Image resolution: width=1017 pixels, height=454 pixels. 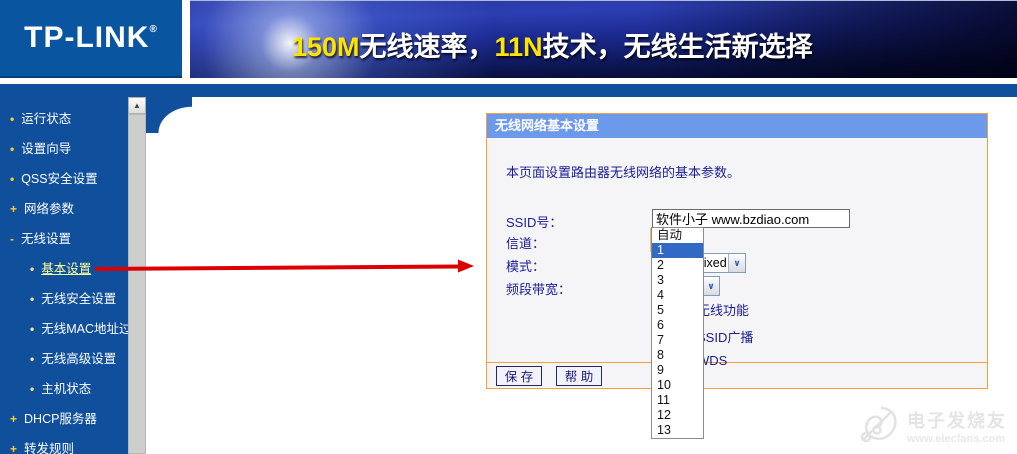 I want to click on channel-option-7: 7, so click(x=677, y=340).